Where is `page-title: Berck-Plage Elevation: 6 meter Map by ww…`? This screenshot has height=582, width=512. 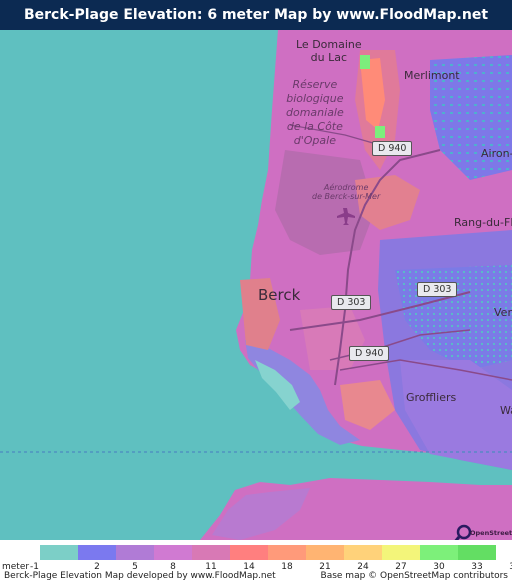
page-title: Berck-Plage Elevation: 6 meter Map by ww… is located at coordinates (256, 30).